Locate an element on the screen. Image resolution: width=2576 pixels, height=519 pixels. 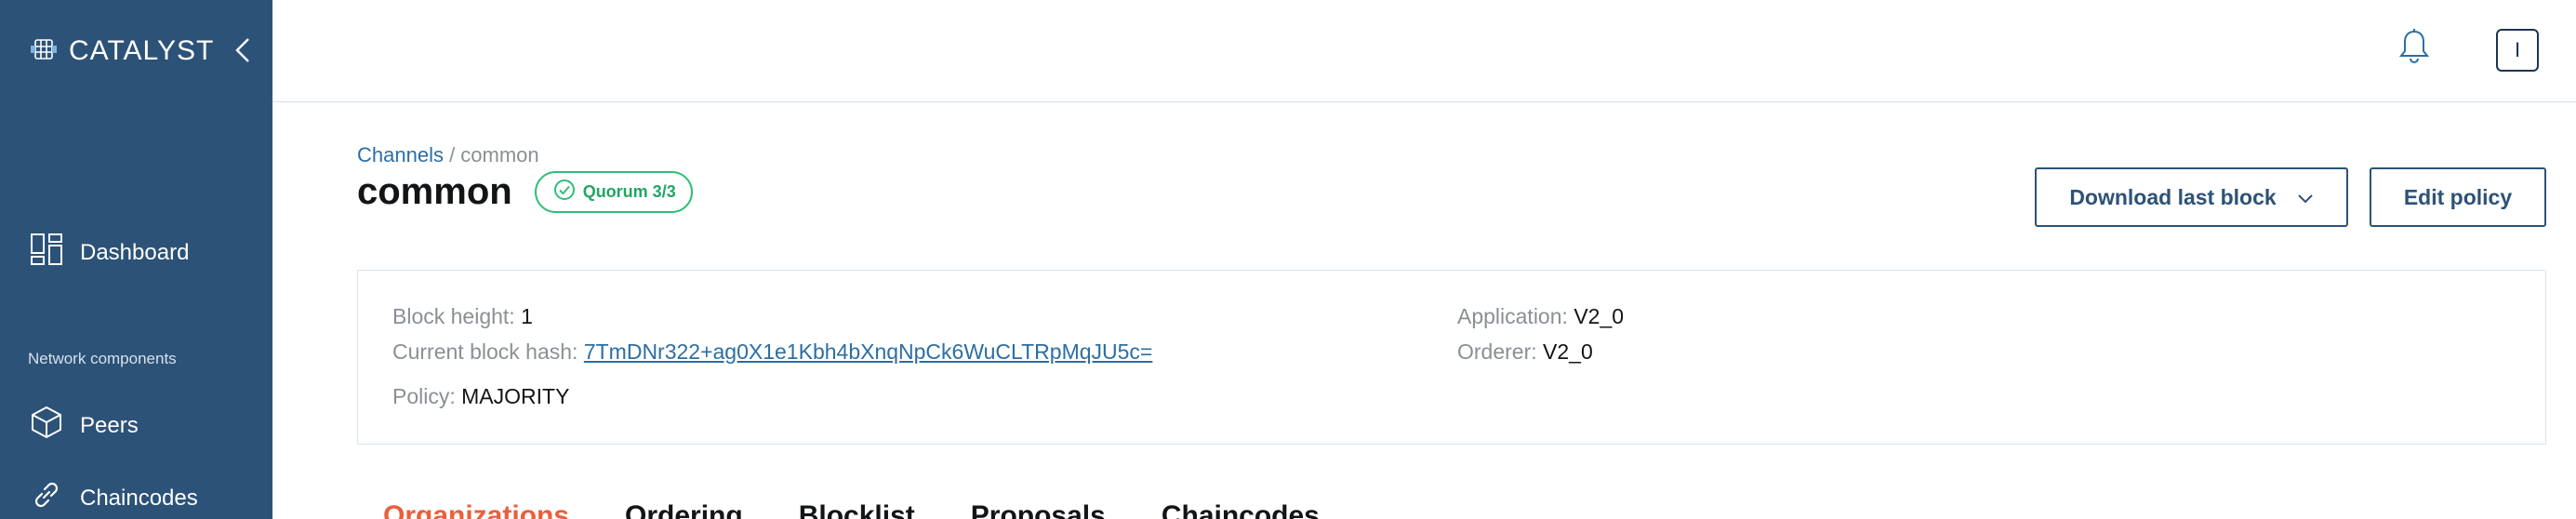
chevron-down-icon is located at coordinates (2305, 197).